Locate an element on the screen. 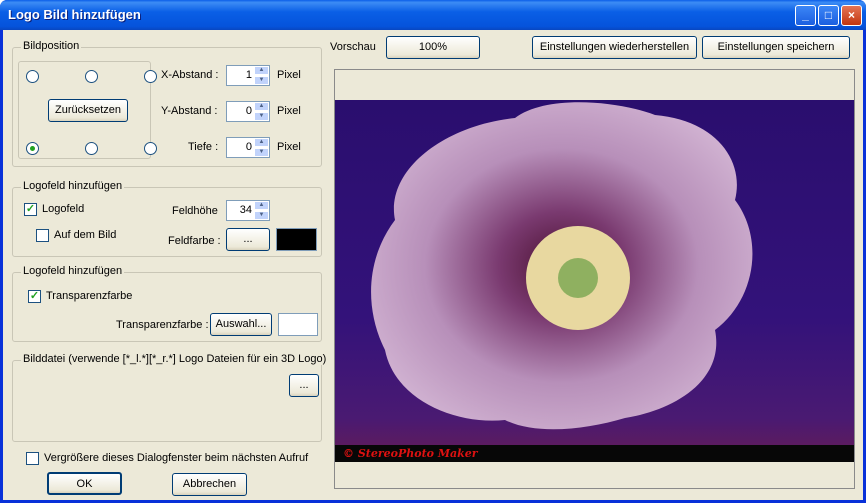 This screenshot has width=866, height=503. field-color-label: Feldfarbe : is located at coordinates (194, 241).